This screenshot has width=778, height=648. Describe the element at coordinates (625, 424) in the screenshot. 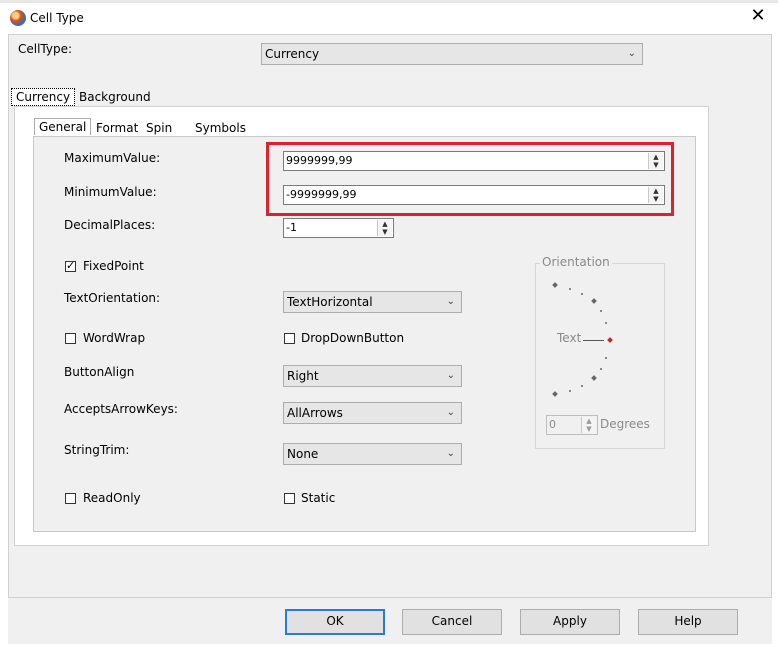

I see `degrees-label: Degrees` at that location.